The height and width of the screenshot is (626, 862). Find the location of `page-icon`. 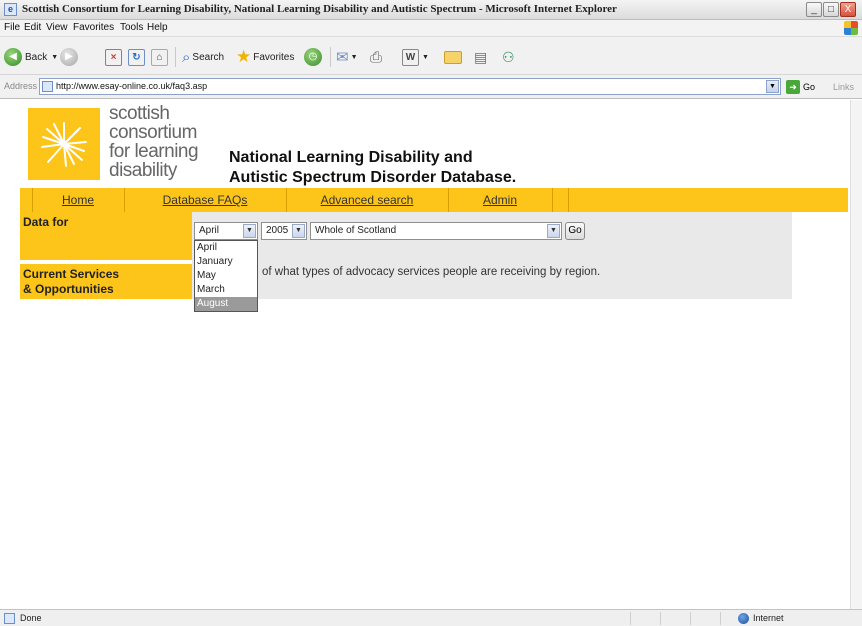

page-icon is located at coordinates (47, 86).